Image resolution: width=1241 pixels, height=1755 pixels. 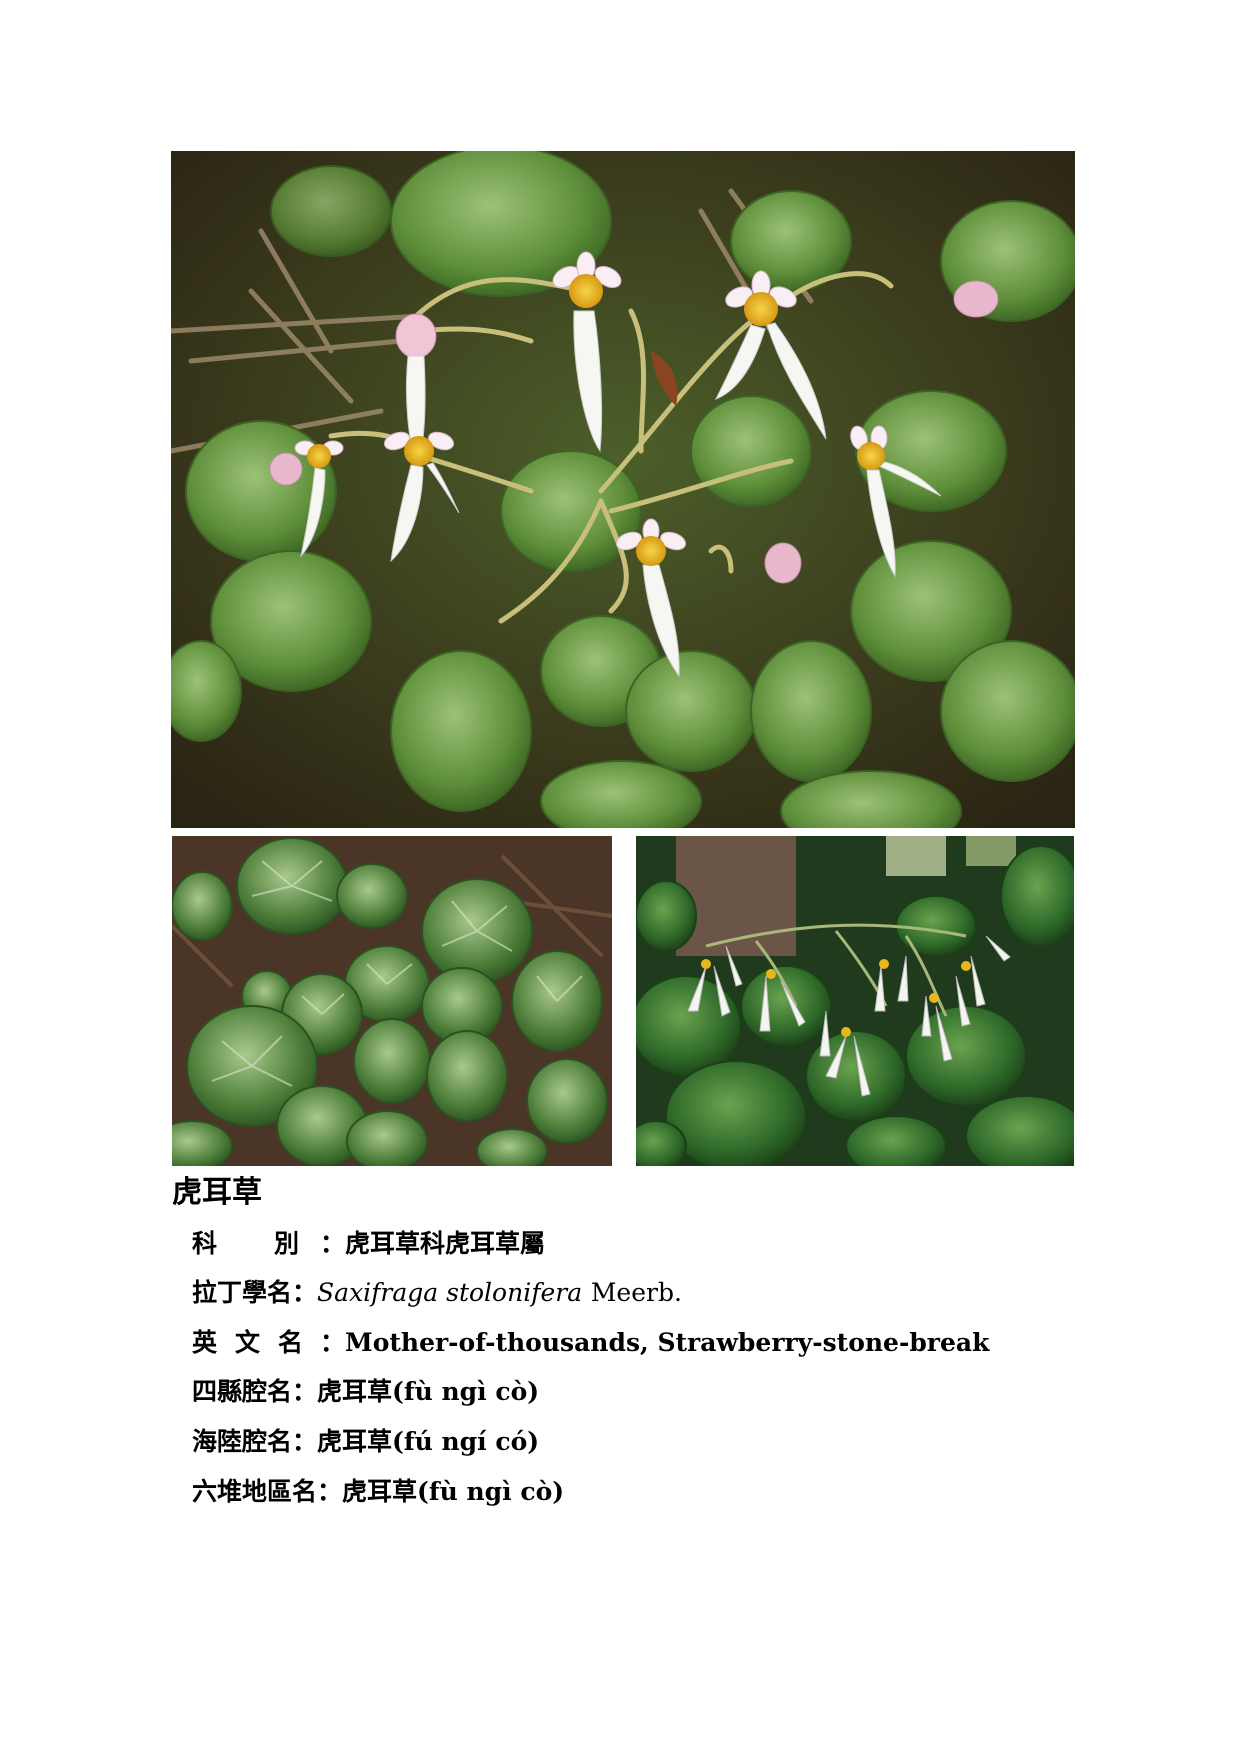 I want to click on english-label: 英文名, so click(x=256, y=1343).